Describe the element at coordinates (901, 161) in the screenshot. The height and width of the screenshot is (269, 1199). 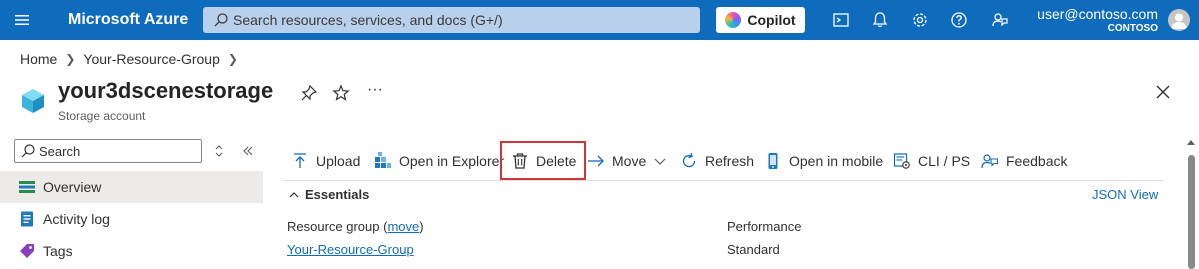
I see `cli-icon` at that location.